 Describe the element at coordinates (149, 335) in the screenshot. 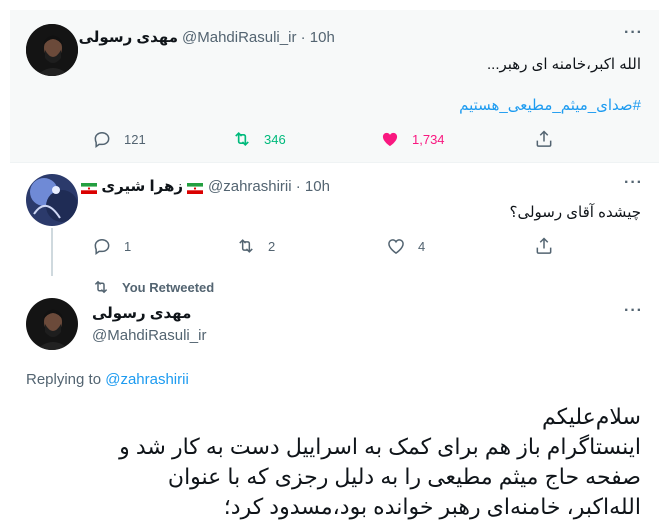

I see `author-handle: @MahdiRasuli_ir` at that location.